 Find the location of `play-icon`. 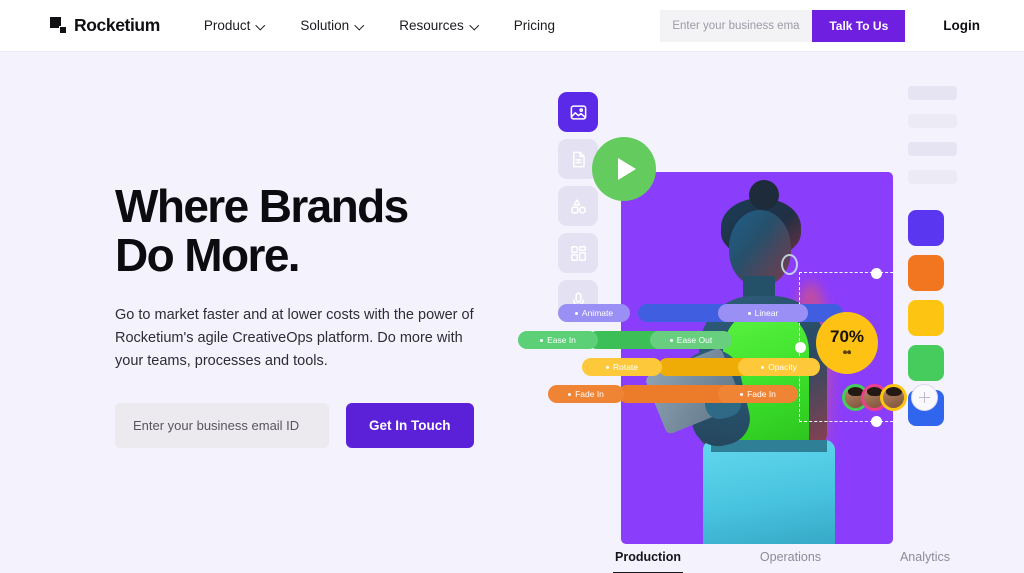

play-icon is located at coordinates (627, 169).